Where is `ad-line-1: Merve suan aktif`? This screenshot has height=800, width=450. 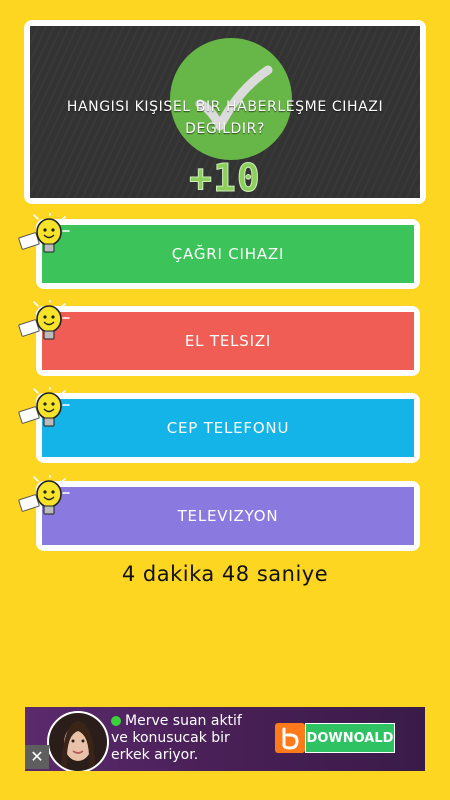
ad-line-1: Merve suan aktif is located at coordinates (183, 721).